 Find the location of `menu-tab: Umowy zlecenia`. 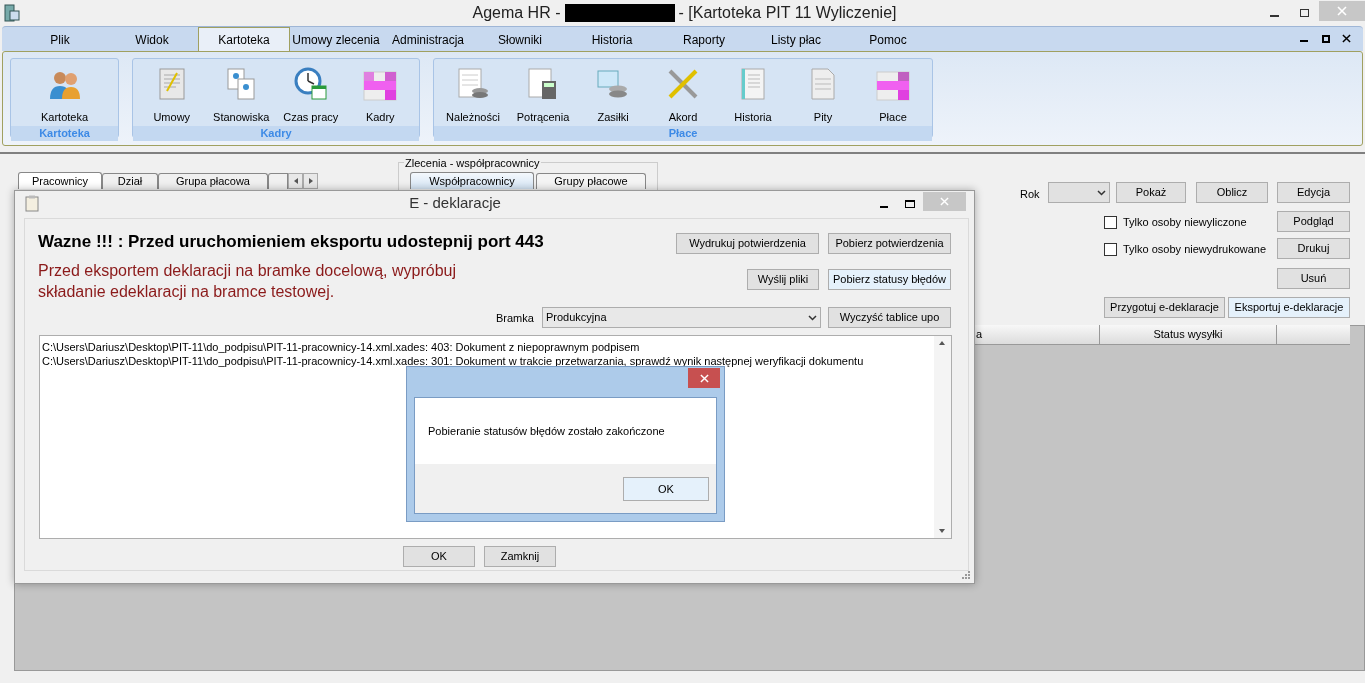

menu-tab: Umowy zlecenia is located at coordinates (336, 40).